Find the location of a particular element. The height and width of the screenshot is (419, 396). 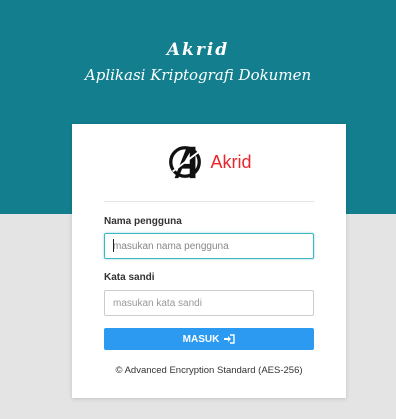

brand: Akrid is located at coordinates (209, 162).